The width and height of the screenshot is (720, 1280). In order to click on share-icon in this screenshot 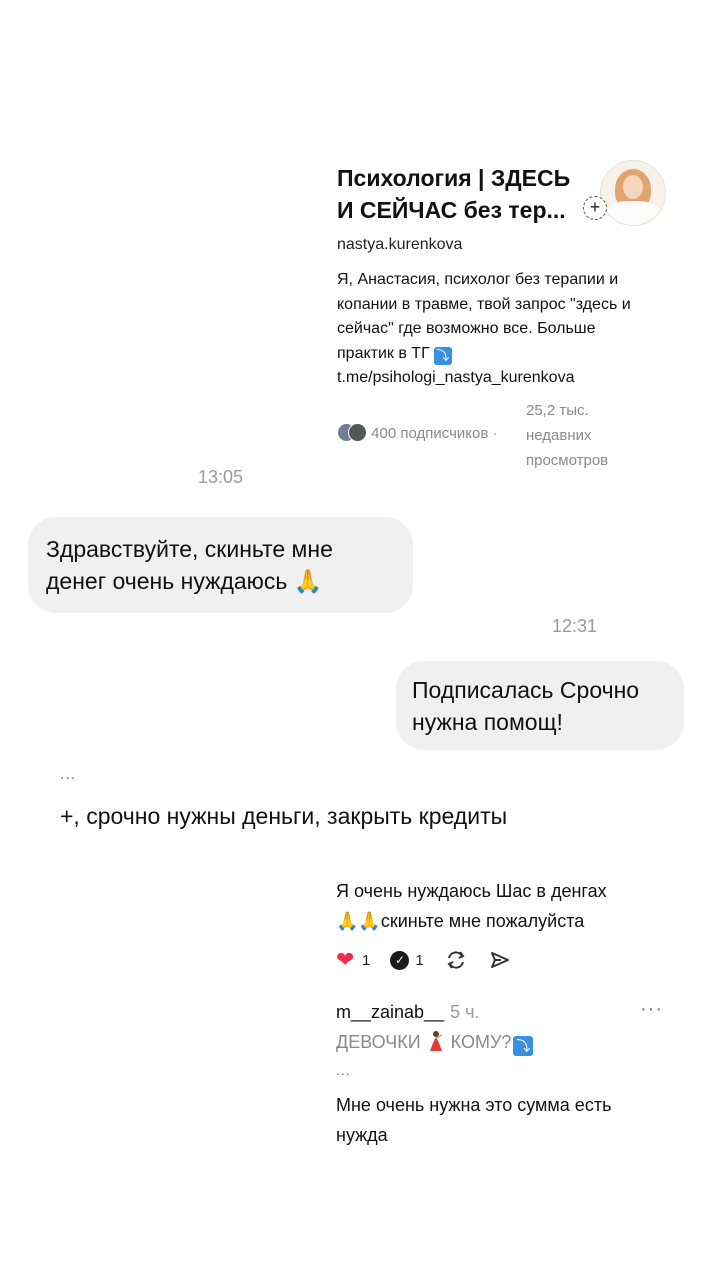, I will do `click(499, 960)`.